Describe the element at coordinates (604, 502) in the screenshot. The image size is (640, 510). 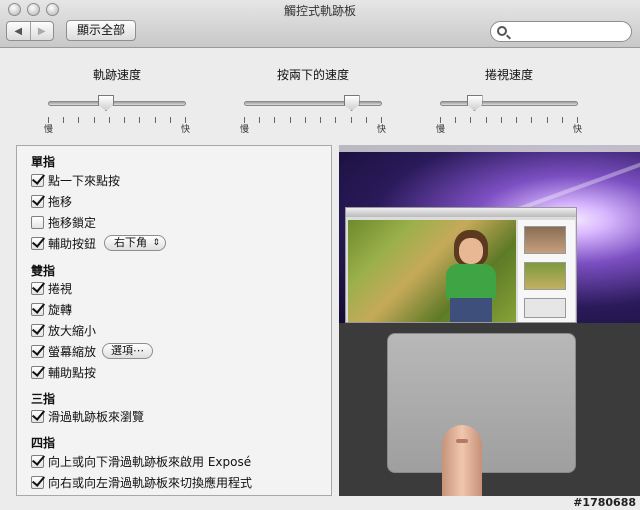
I see `watermark: #1780688` at that location.